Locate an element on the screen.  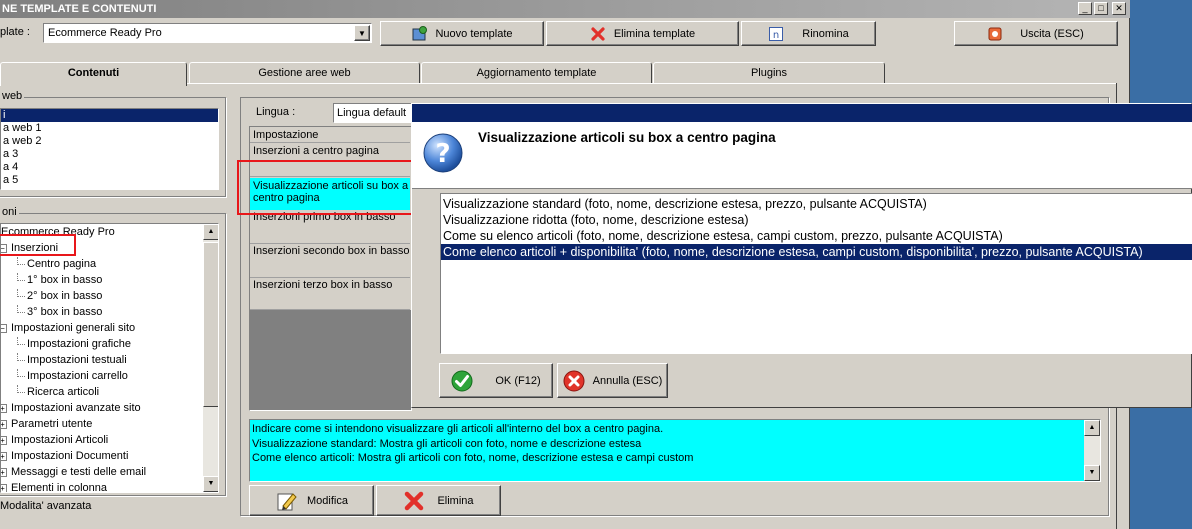
annotation-highlight-row is located at coordinates (325, 187).